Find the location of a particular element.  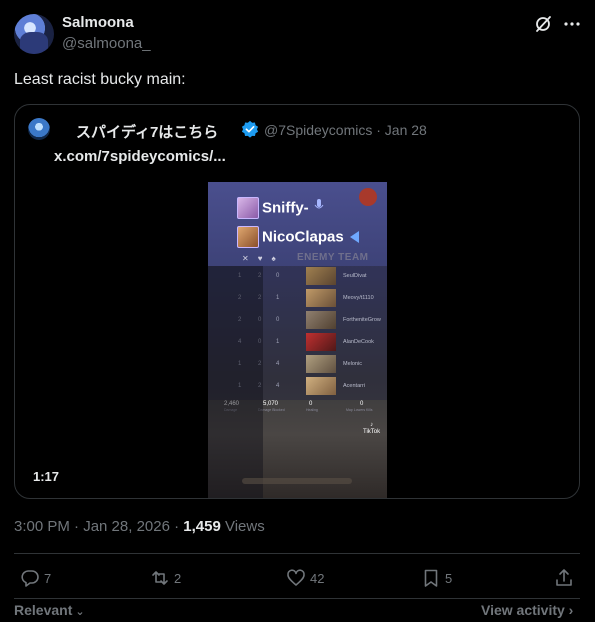

share-button is located at coordinates (566, 578).